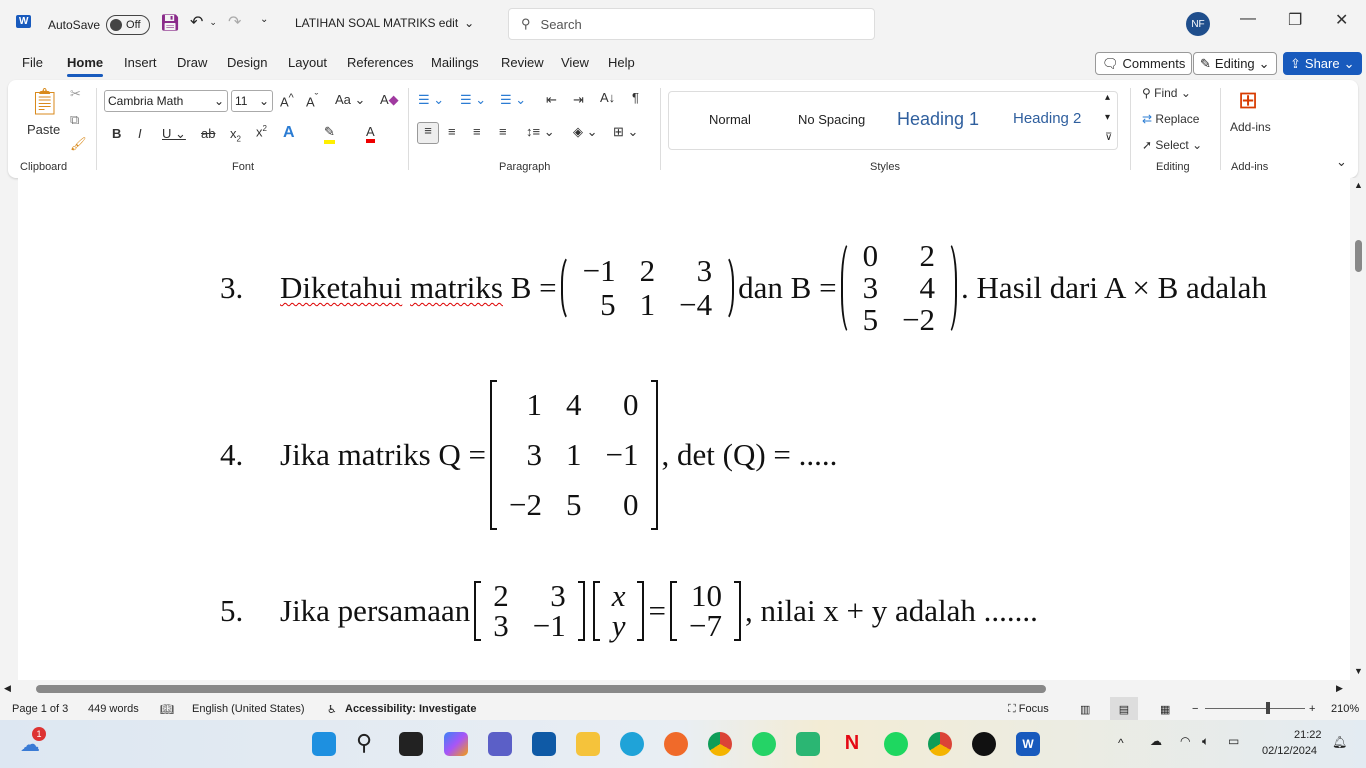  I want to click on avatar: NF, so click(1198, 24).